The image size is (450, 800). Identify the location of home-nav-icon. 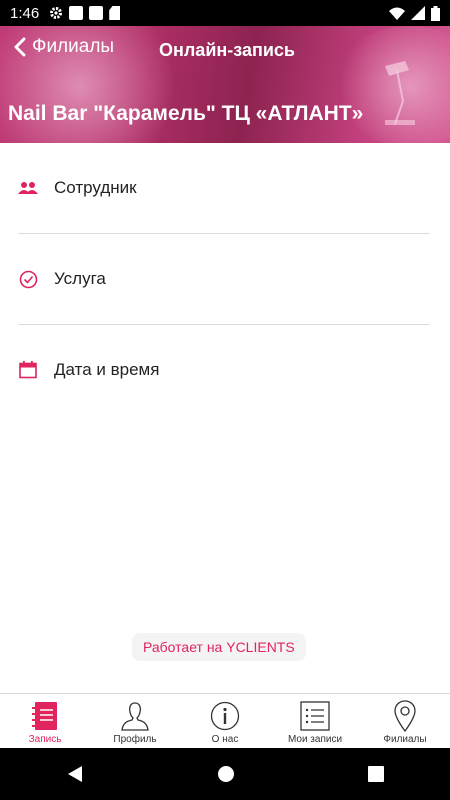
(226, 774).